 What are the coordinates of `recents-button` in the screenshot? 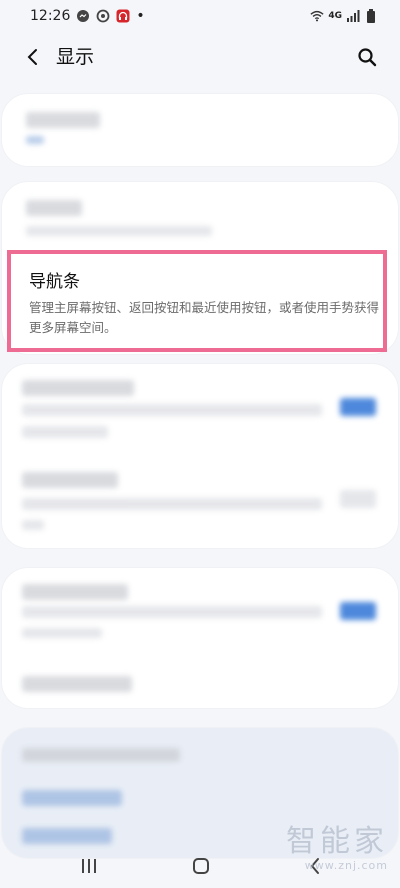 It's located at (89, 866).